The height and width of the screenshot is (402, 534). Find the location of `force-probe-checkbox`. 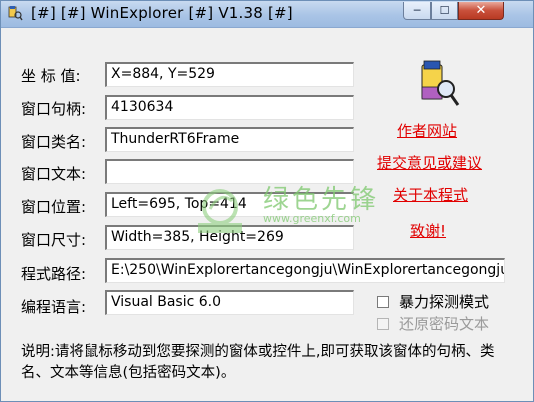

force-probe-checkbox is located at coordinates (383, 302).